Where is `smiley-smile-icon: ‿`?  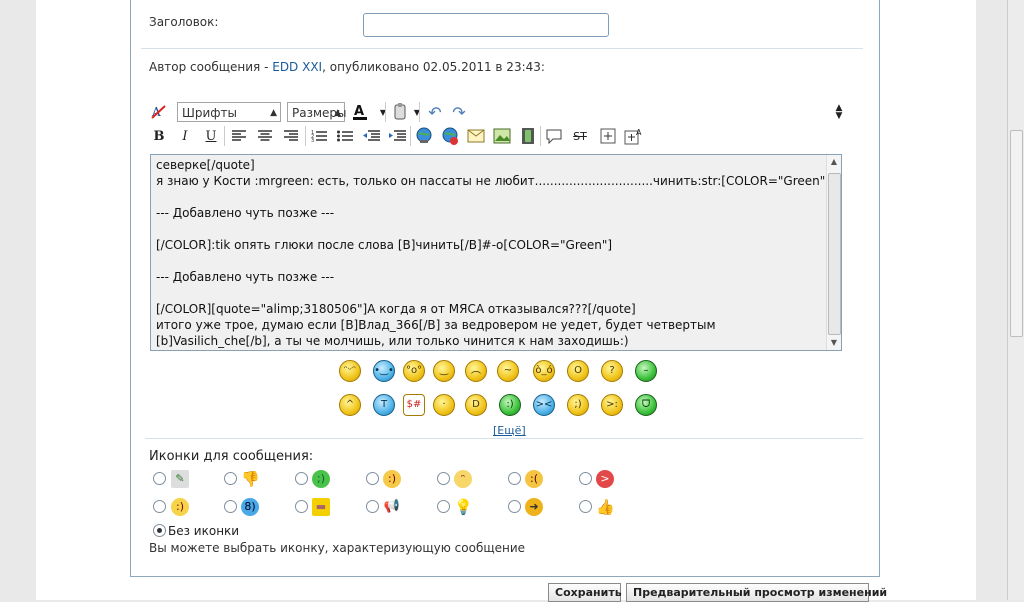
smiley-smile-icon: ‿ is located at coordinates (444, 371).